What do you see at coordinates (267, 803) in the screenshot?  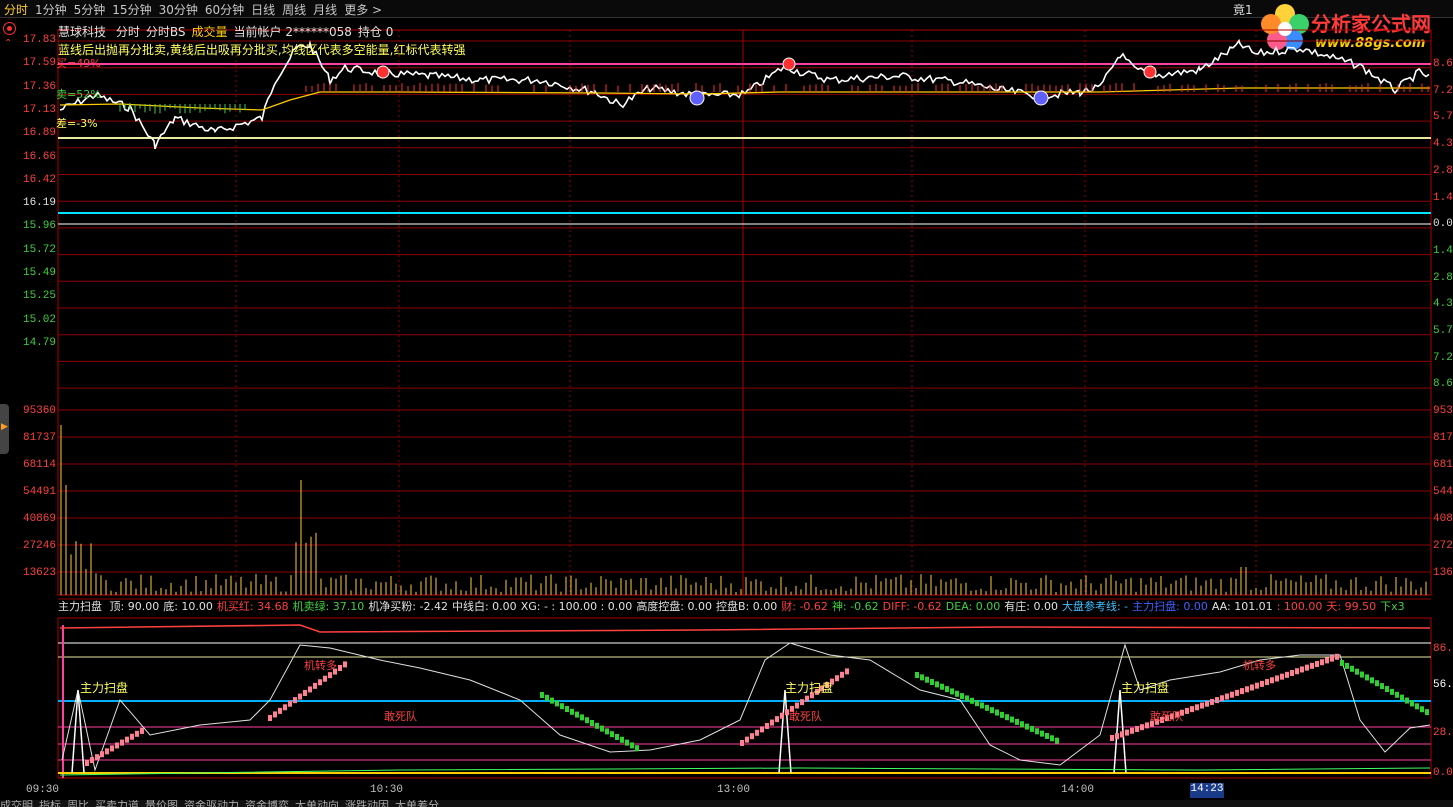 I see `bottom-tab: 资金博弈` at bounding box center [267, 803].